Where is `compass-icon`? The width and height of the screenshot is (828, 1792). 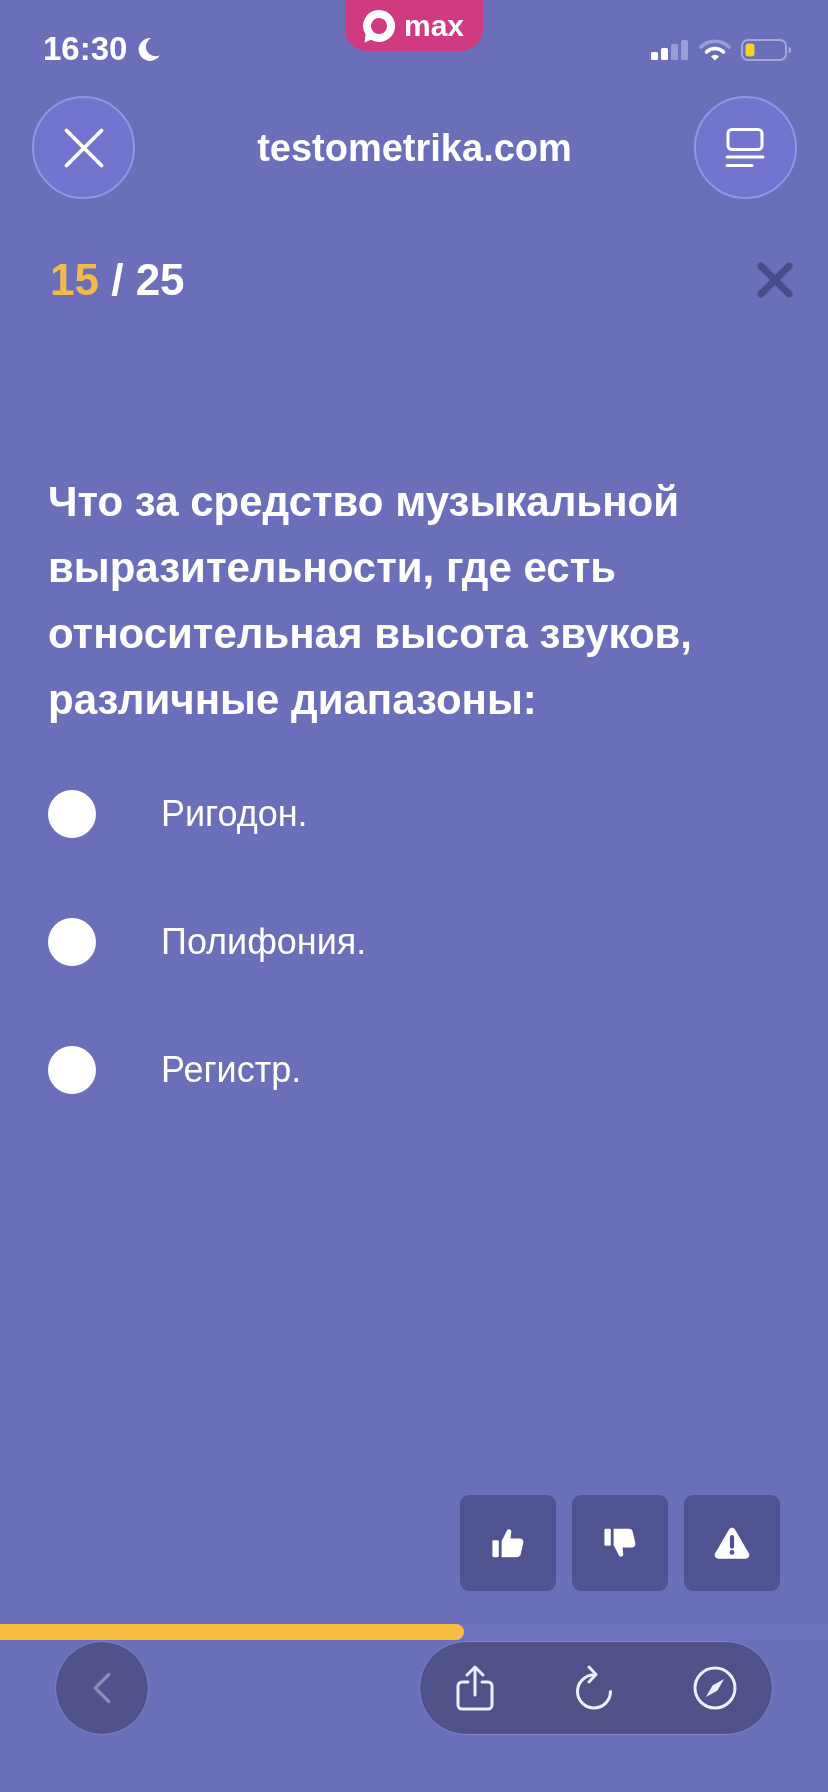
compass-icon is located at coordinates (715, 1688).